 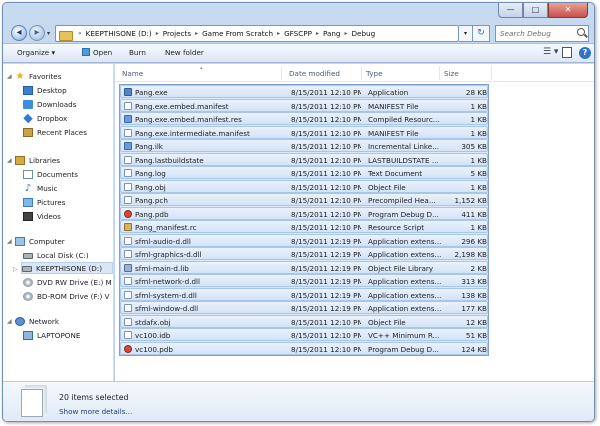 What do you see at coordinates (19, 33) in the screenshot?
I see `back-button: ◂` at bounding box center [19, 33].